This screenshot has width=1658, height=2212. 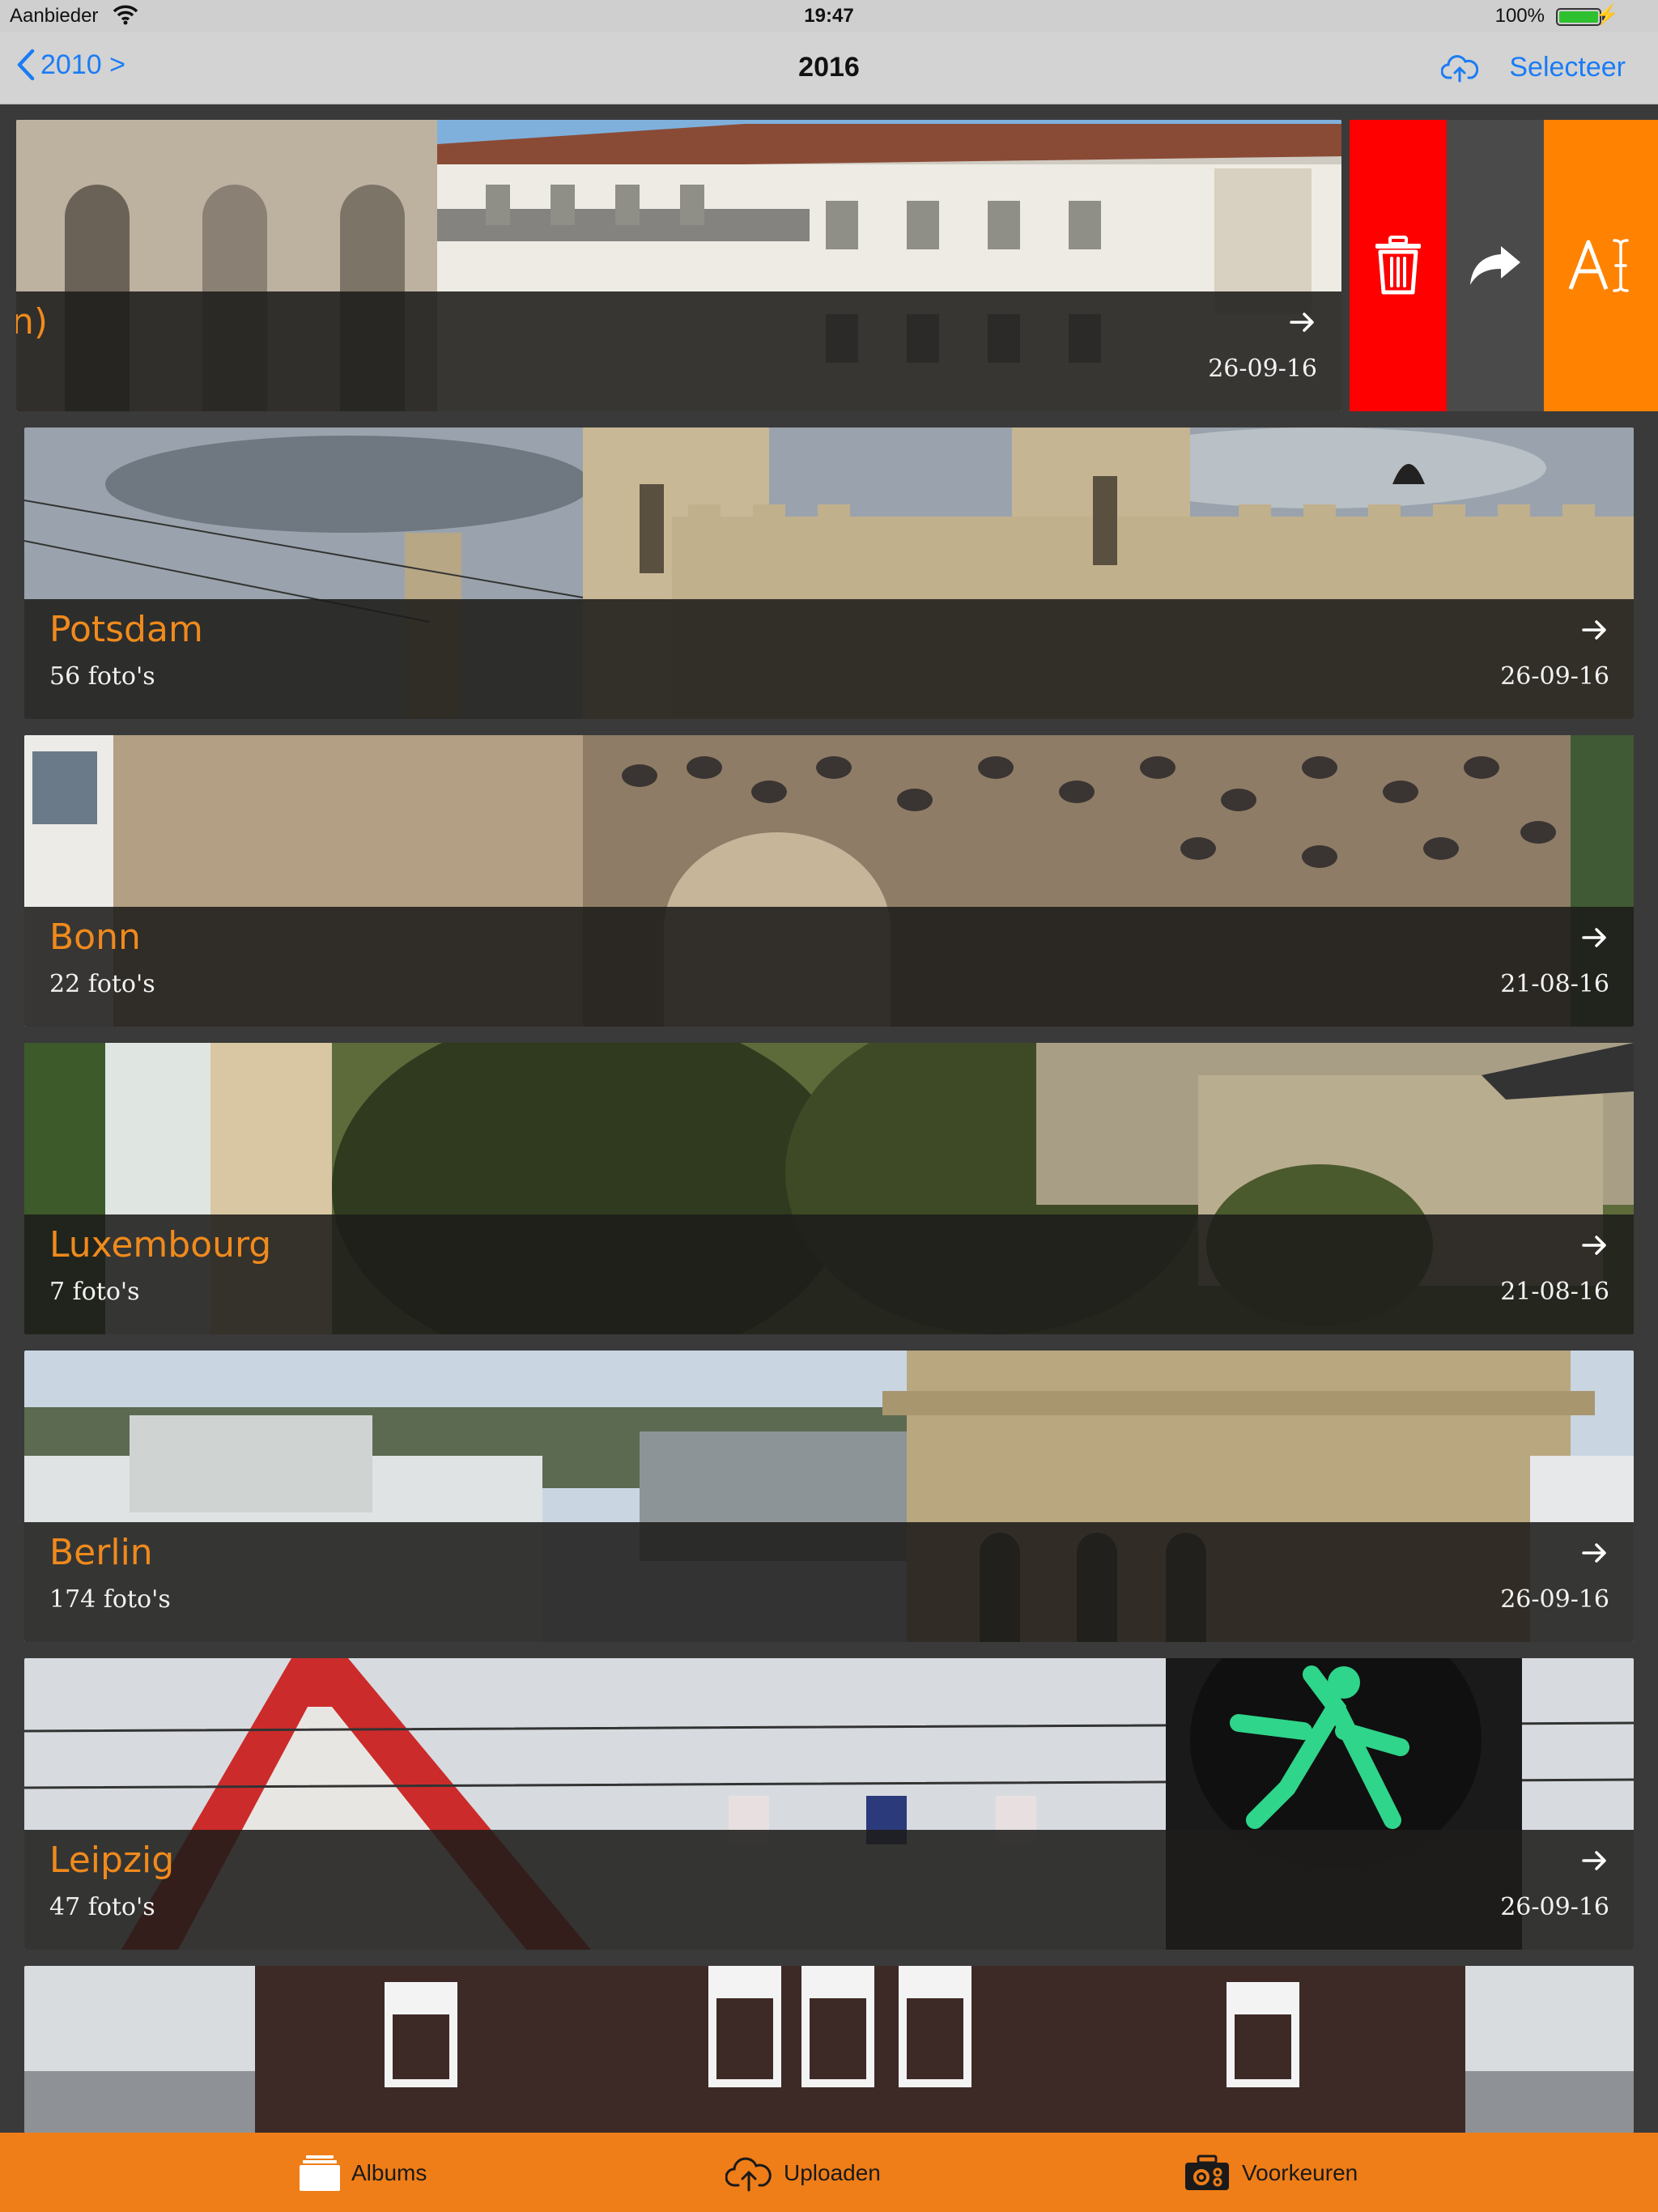 What do you see at coordinates (829, 1804) in the screenshot?
I see `album-row: Leipzig 47 foto's 26-09-16` at bounding box center [829, 1804].